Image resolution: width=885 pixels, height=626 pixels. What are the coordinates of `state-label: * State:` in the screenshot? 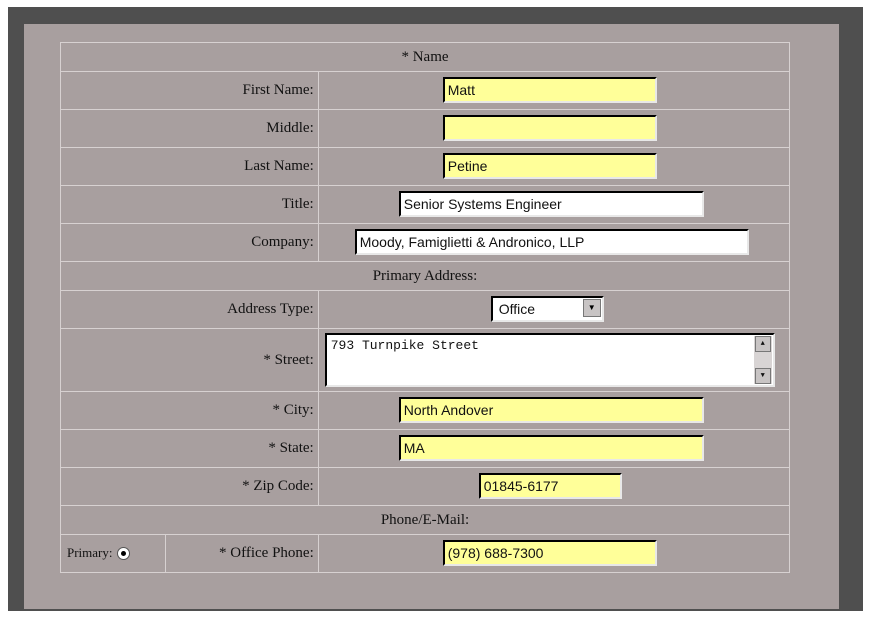 It's located at (189, 448).